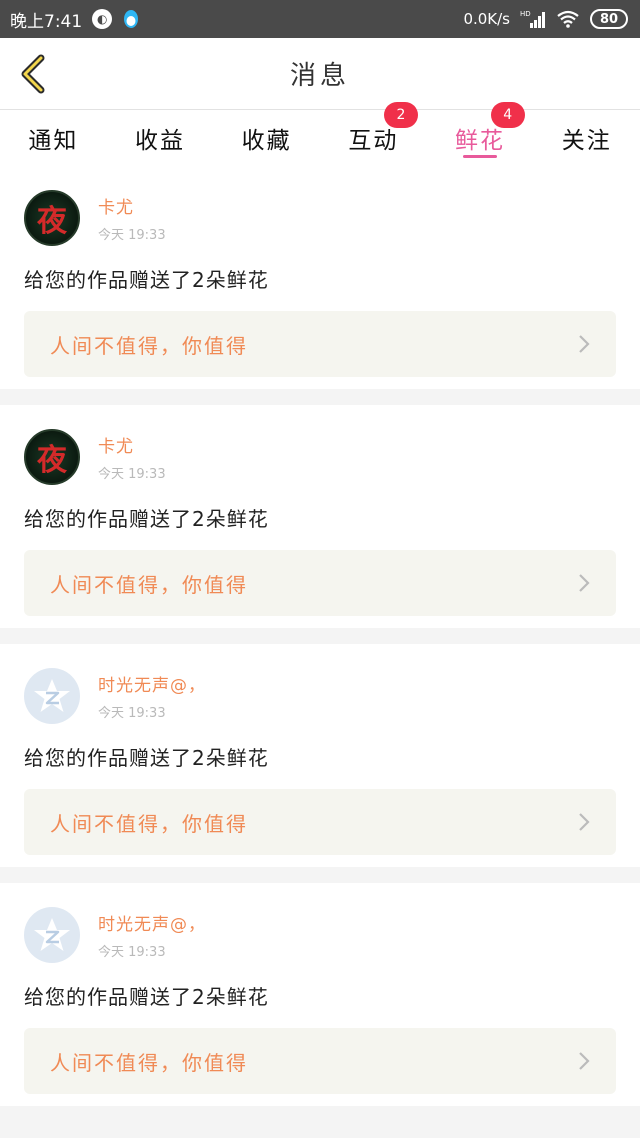  What do you see at coordinates (533, 19) in the screenshot?
I see `cell-signal-icon: HD` at bounding box center [533, 19].